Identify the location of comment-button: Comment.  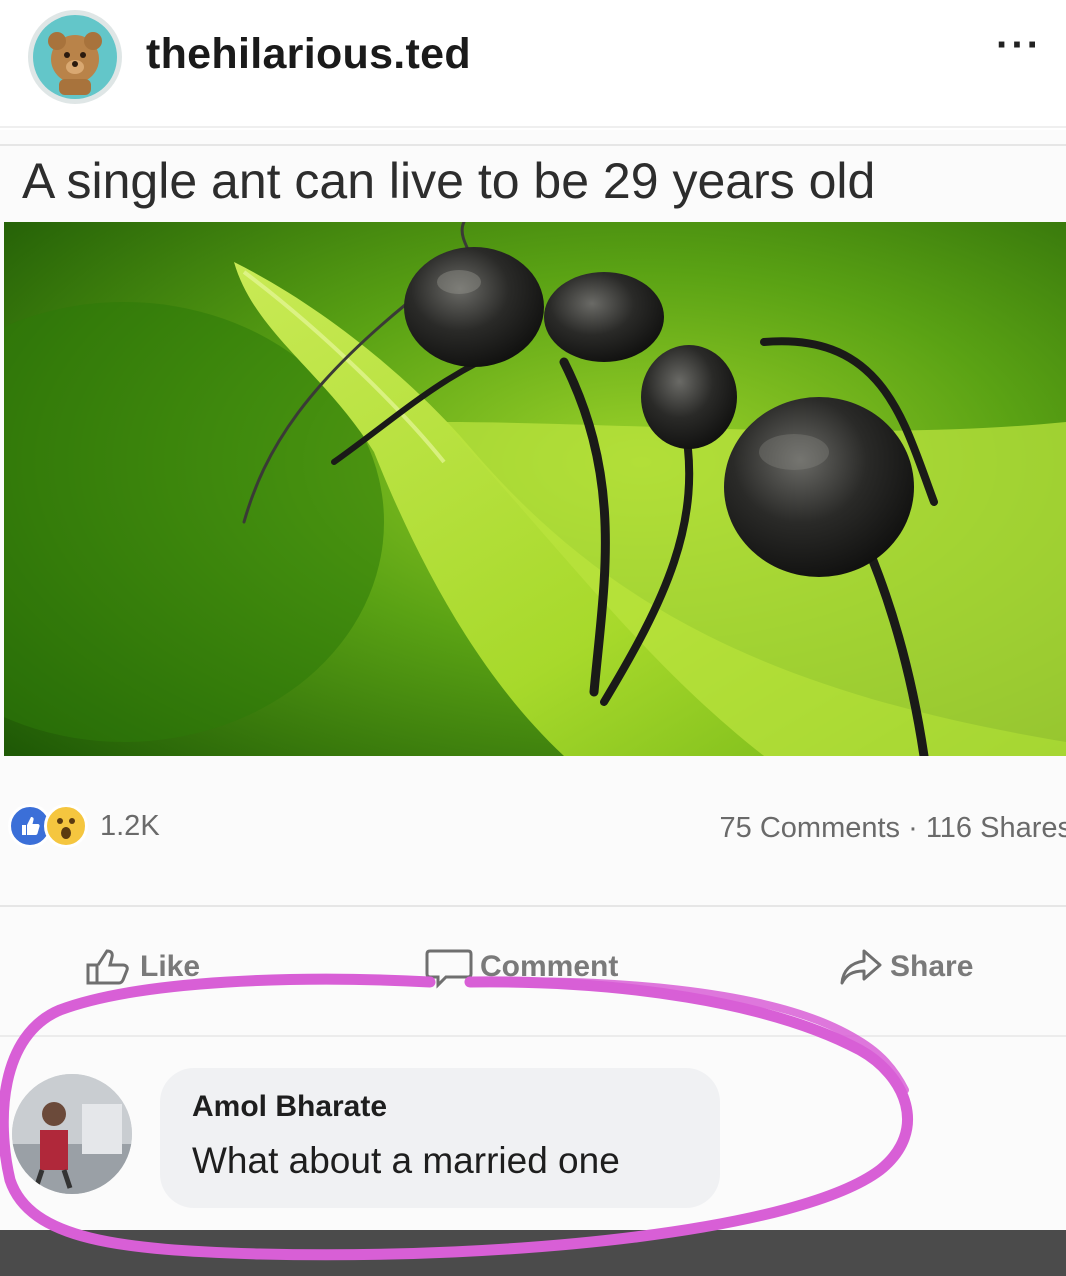
(521, 967).